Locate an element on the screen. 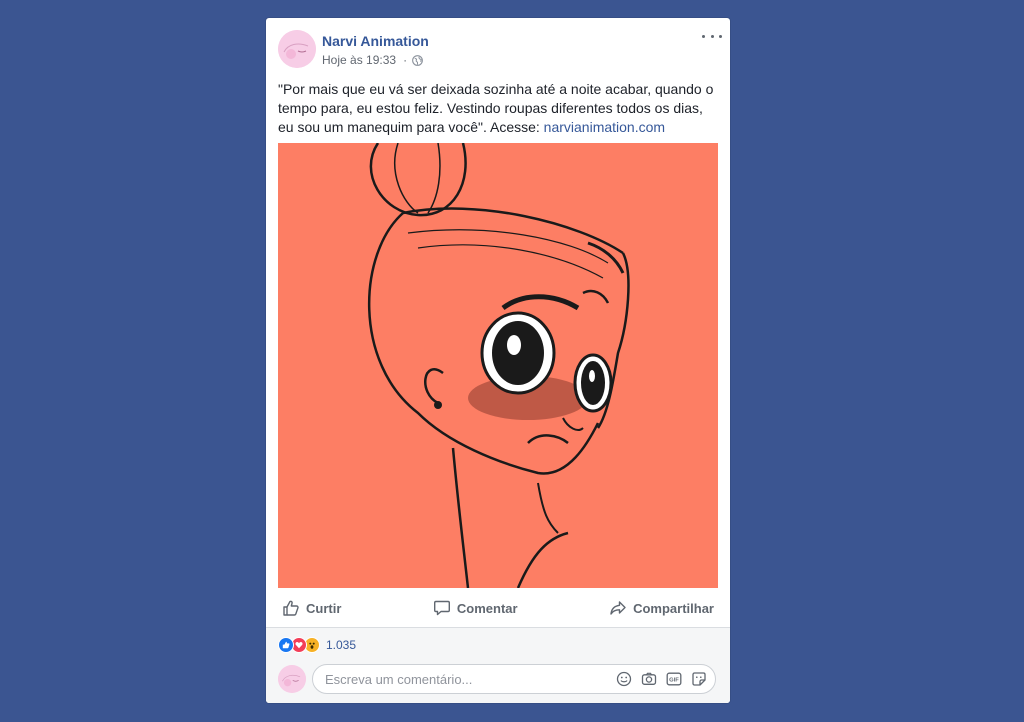 The width and height of the screenshot is (1024, 722). emoji-icon is located at coordinates (624, 679).